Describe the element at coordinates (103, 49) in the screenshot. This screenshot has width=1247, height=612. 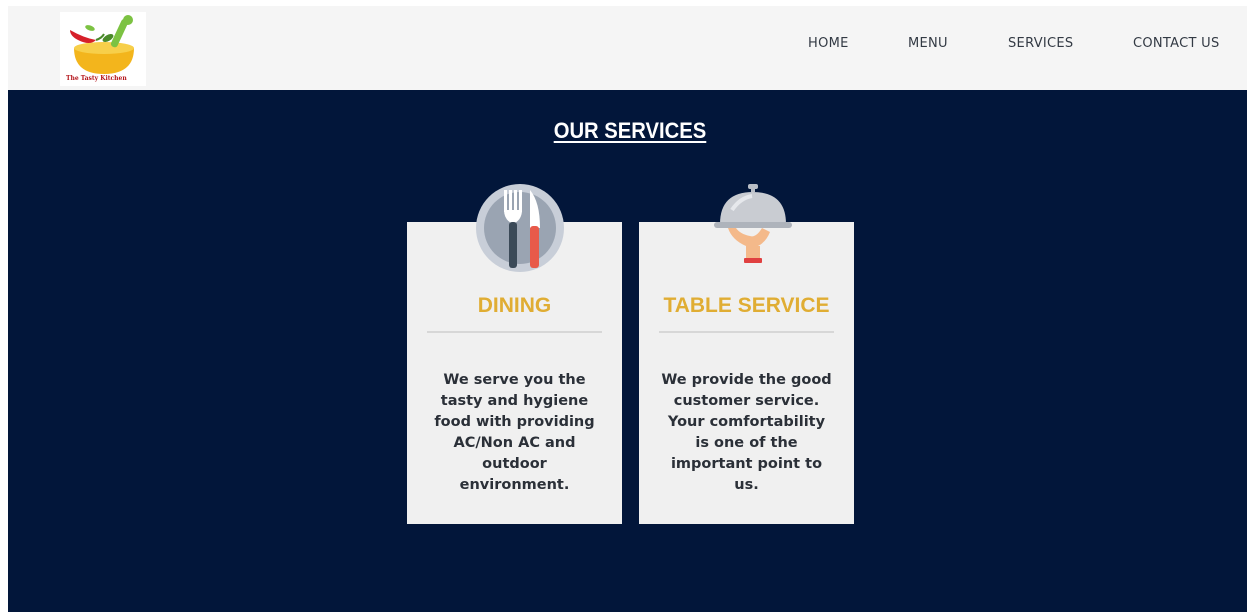
I see `brand-logo: The Tasty Kitchen` at that location.